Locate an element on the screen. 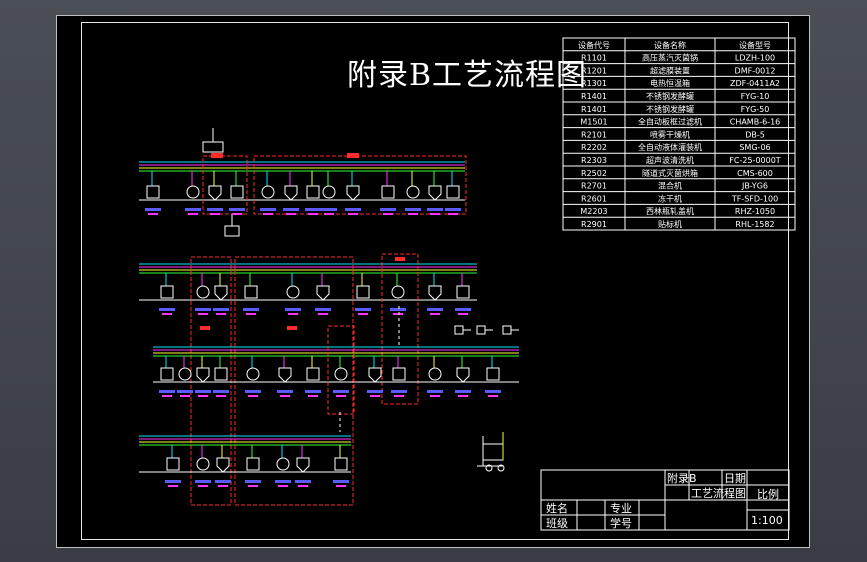 The width and height of the screenshot is (867, 562). table-cell: SMG-06 is located at coordinates (754, 147).